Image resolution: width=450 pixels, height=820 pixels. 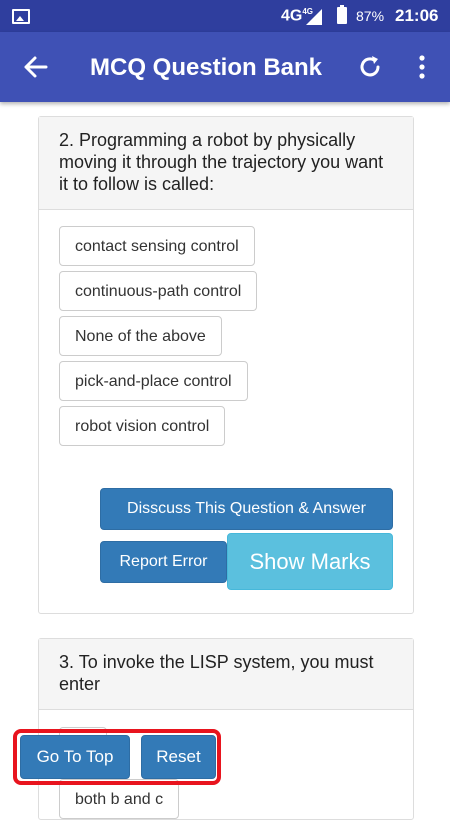 What do you see at coordinates (142, 426) in the screenshot?
I see `answer-option: robot vision control` at bounding box center [142, 426].